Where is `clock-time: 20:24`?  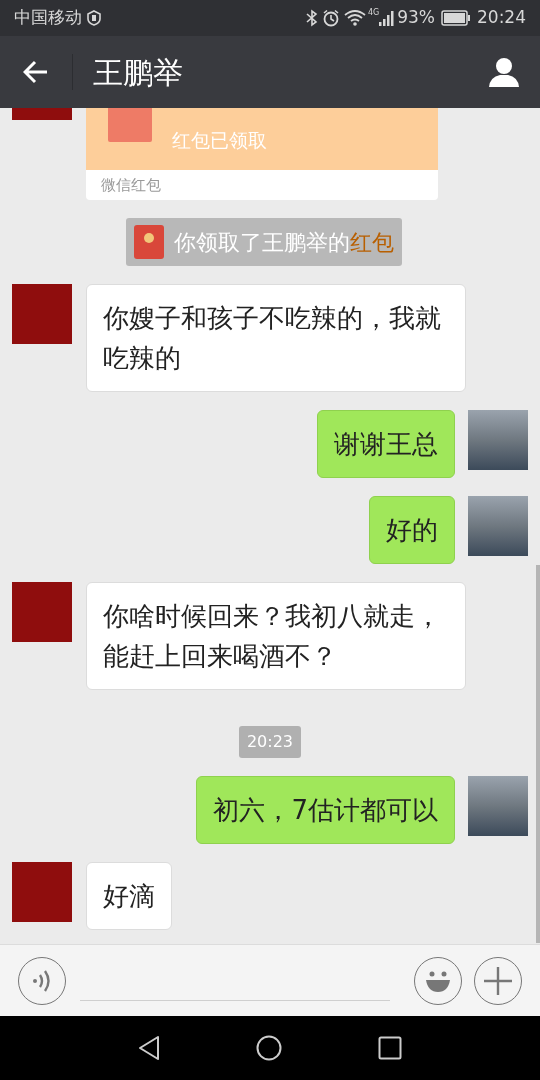 clock-time: 20:24 is located at coordinates (501, 18).